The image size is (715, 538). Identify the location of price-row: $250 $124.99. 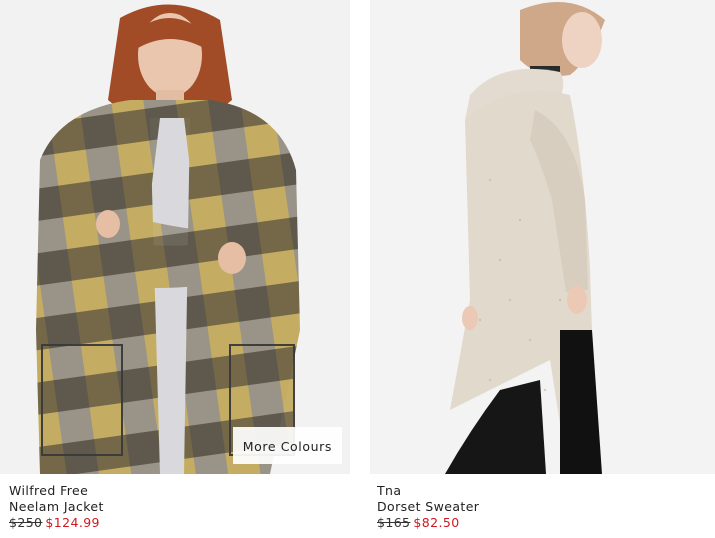
(179, 523).